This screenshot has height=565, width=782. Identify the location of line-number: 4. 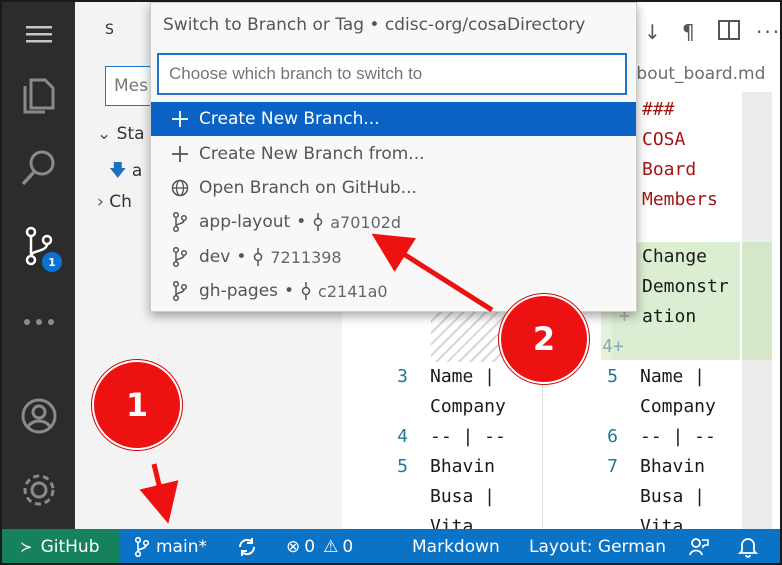
(402, 436).